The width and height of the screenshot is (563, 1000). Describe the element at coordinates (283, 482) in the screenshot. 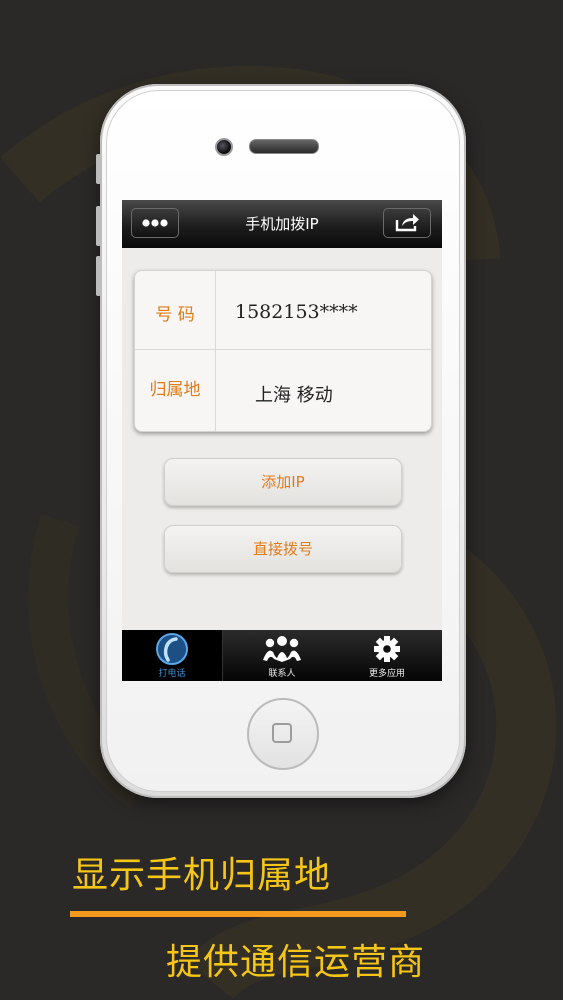

I see `add-ip-button: 添加IP` at that location.